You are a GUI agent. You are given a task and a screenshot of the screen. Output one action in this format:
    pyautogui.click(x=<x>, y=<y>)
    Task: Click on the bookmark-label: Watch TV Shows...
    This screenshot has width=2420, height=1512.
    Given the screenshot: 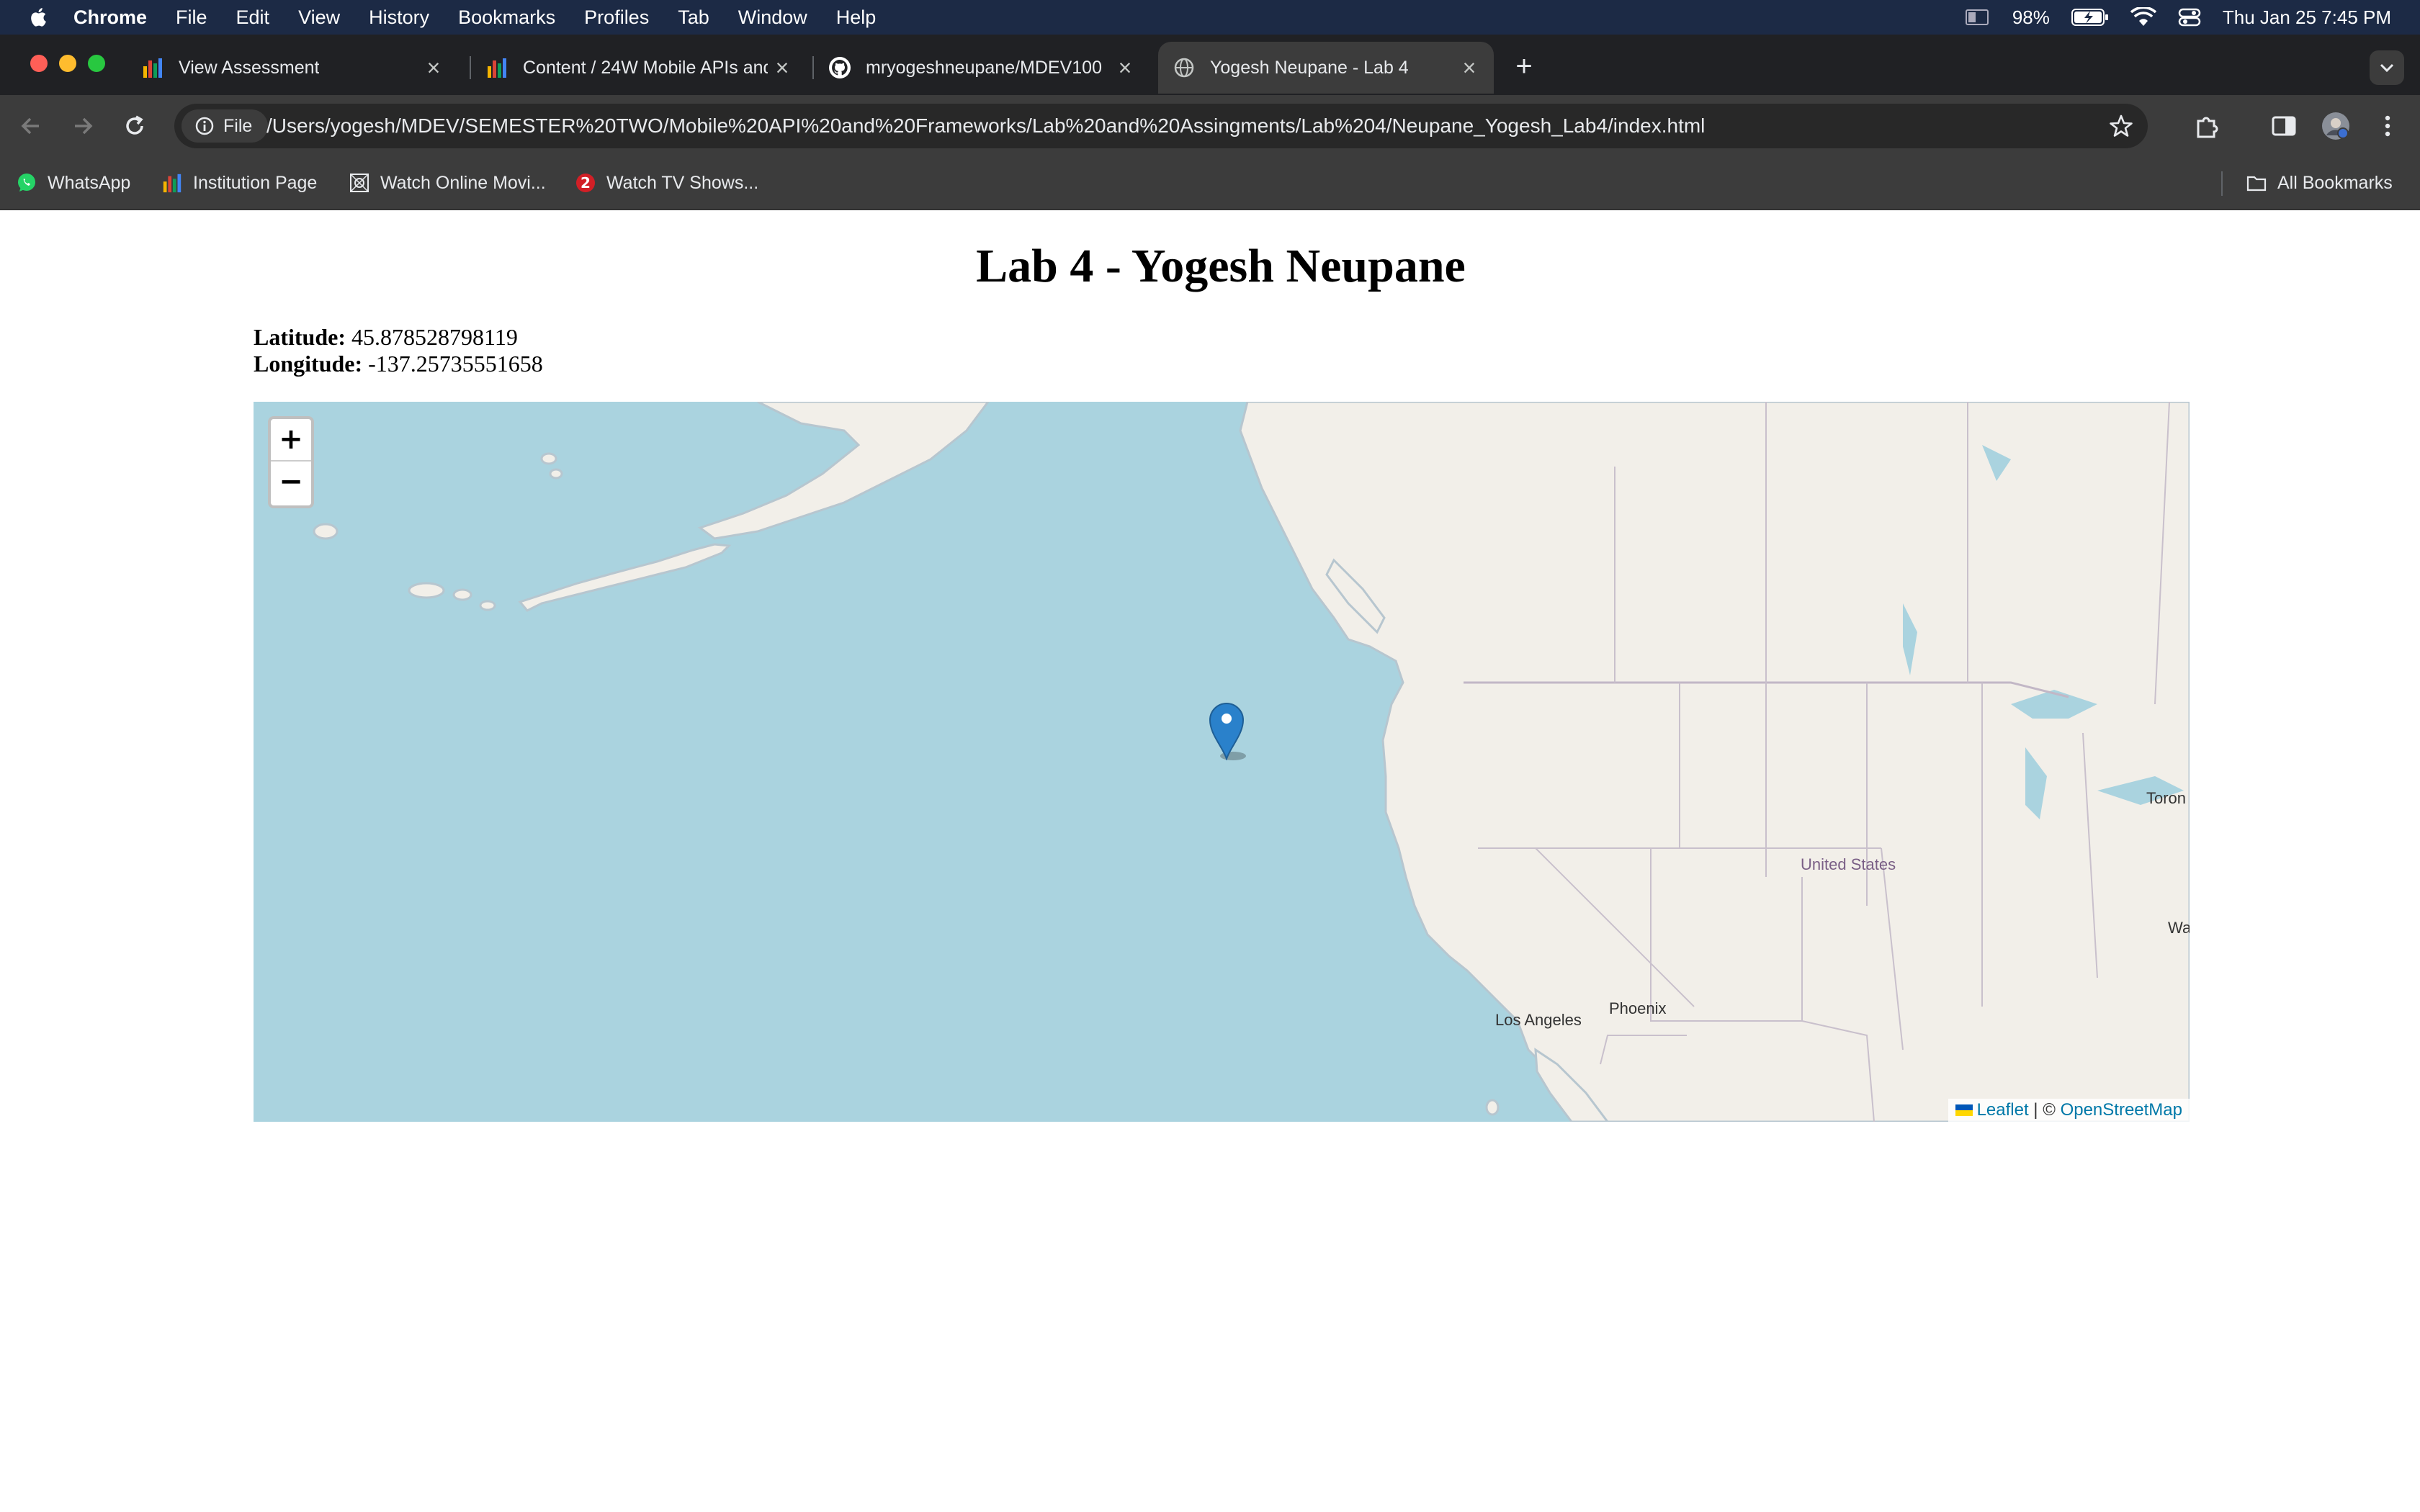 What is the action you would take?
    pyautogui.click(x=682, y=182)
    